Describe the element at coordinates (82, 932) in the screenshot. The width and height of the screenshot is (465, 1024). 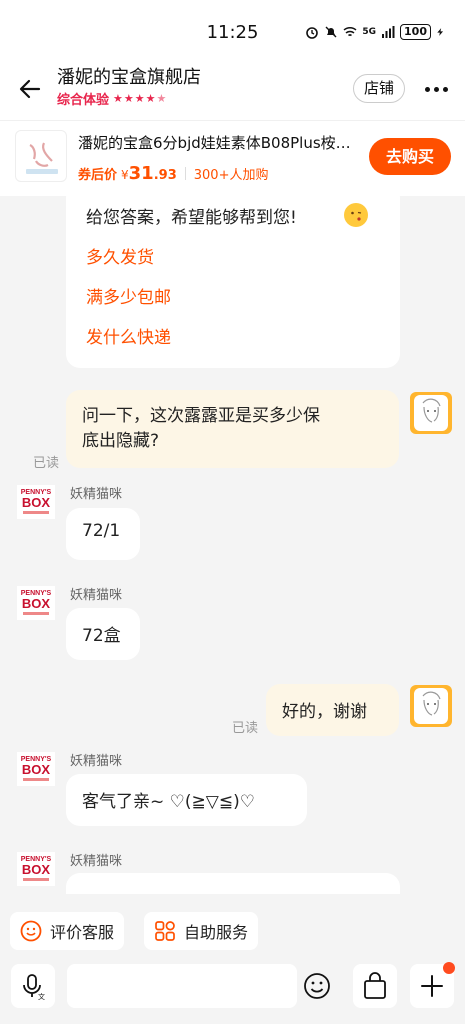
I see `rate-service-label: 评价客服` at that location.